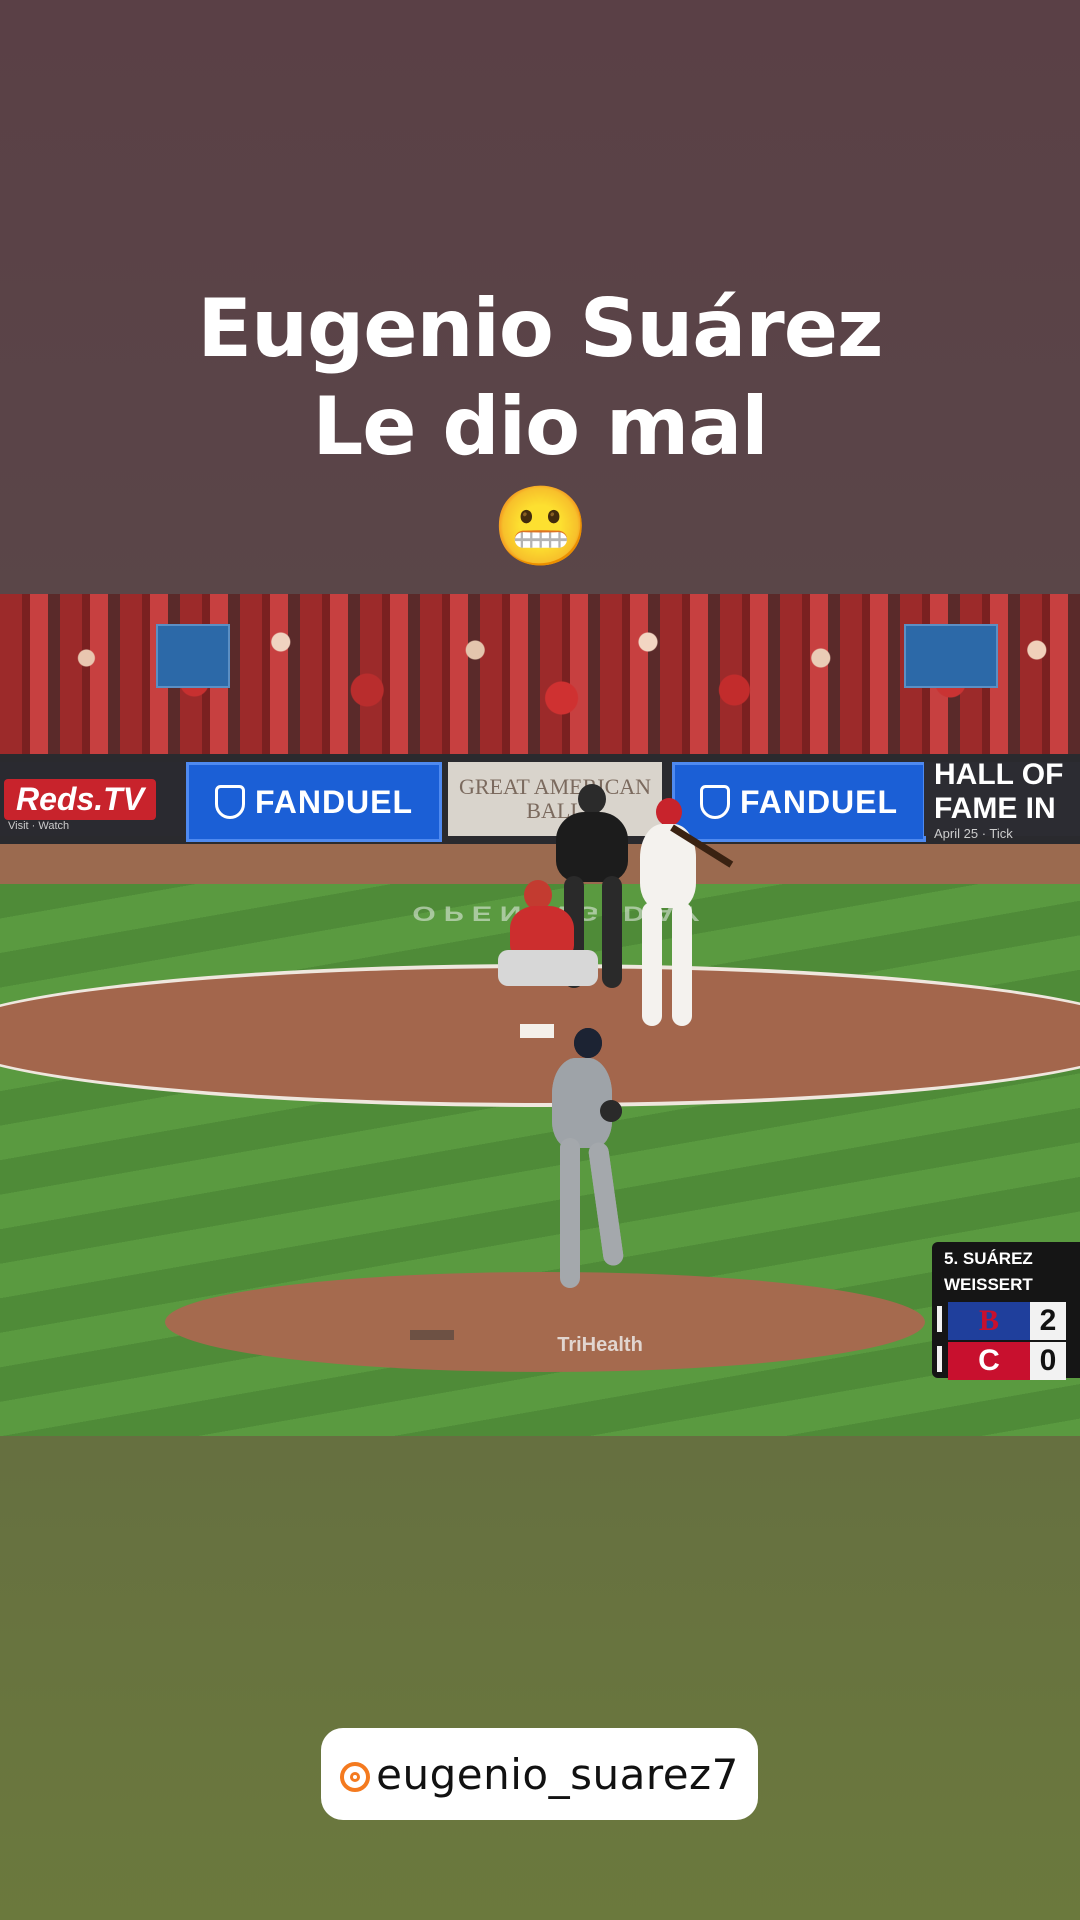  I want to click on board-hall-of-fame: HALL OF FAME IN April 25 · Tick, so click(1002, 799).